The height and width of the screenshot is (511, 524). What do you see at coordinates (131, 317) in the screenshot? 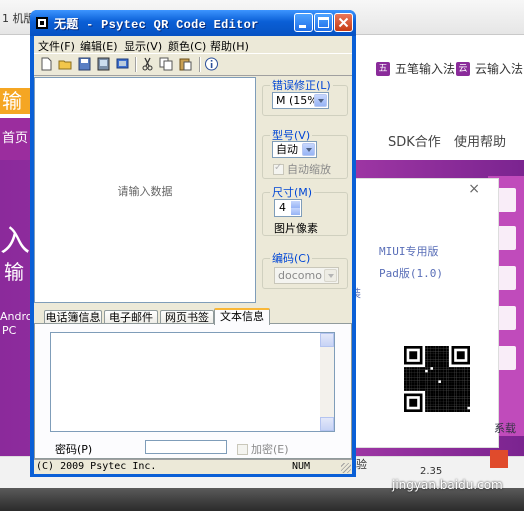
I see `tab-email: 电子邮件` at bounding box center [131, 317].